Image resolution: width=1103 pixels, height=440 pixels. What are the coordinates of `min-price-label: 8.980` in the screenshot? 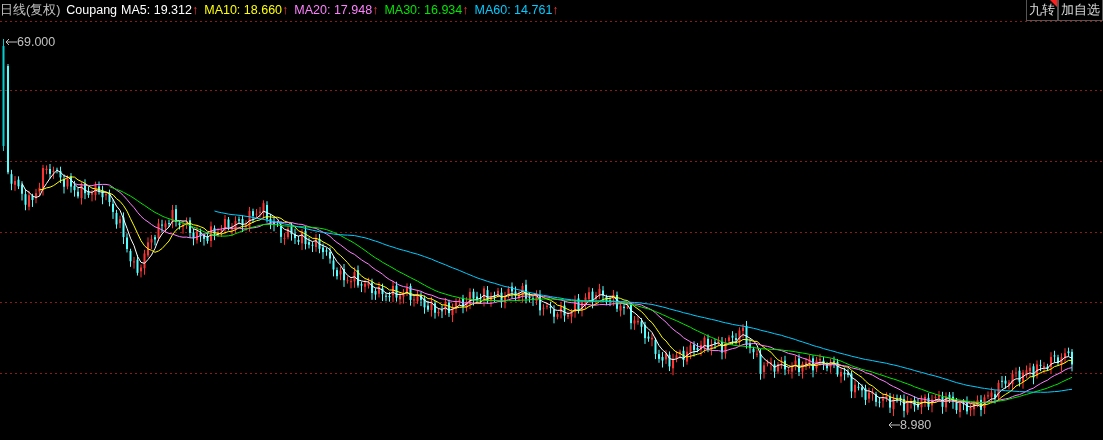 It's located at (916, 425).